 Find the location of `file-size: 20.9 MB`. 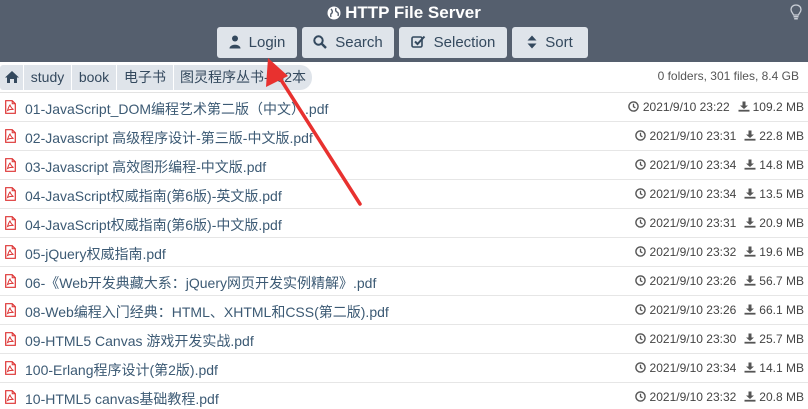

file-size: 20.9 MB is located at coordinates (781, 223).